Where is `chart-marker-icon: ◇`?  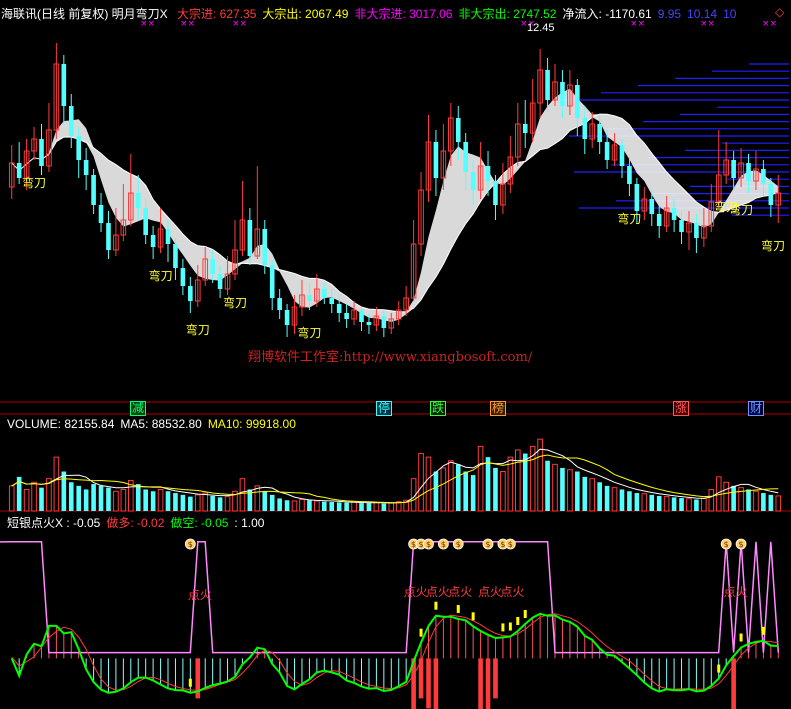 chart-marker-icon: ◇ is located at coordinates (780, 12).